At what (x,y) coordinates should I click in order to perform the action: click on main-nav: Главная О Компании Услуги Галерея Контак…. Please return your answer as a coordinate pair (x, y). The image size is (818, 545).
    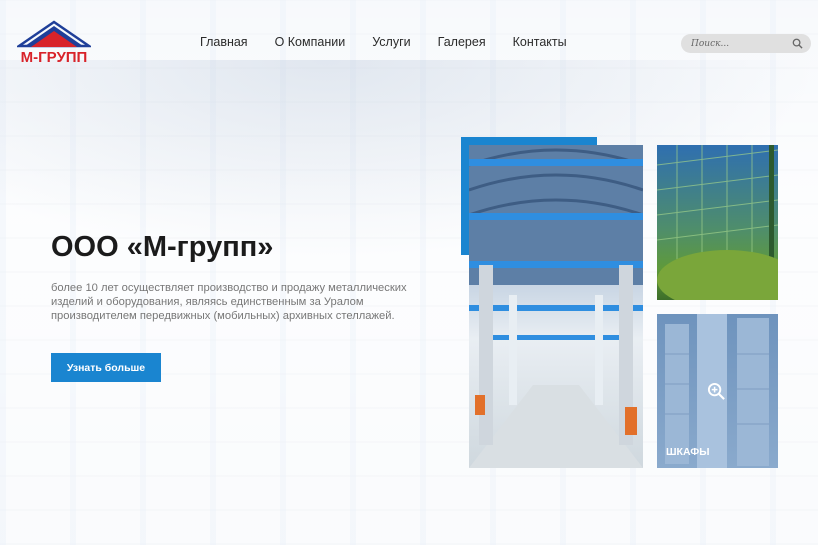
    Looking at the image, I should click on (397, 42).